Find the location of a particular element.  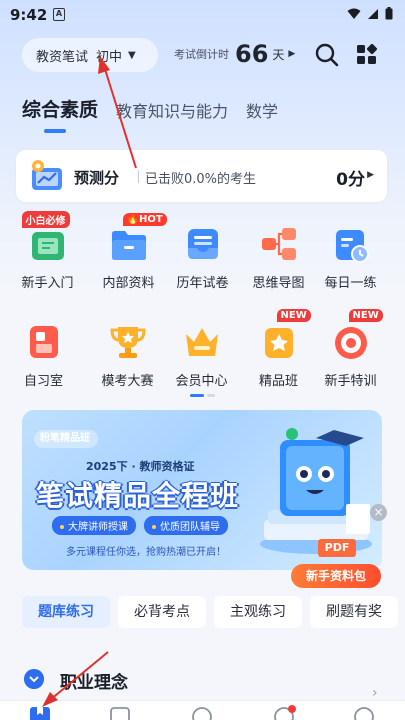

bookmark-home-icon is located at coordinates (40, 712).